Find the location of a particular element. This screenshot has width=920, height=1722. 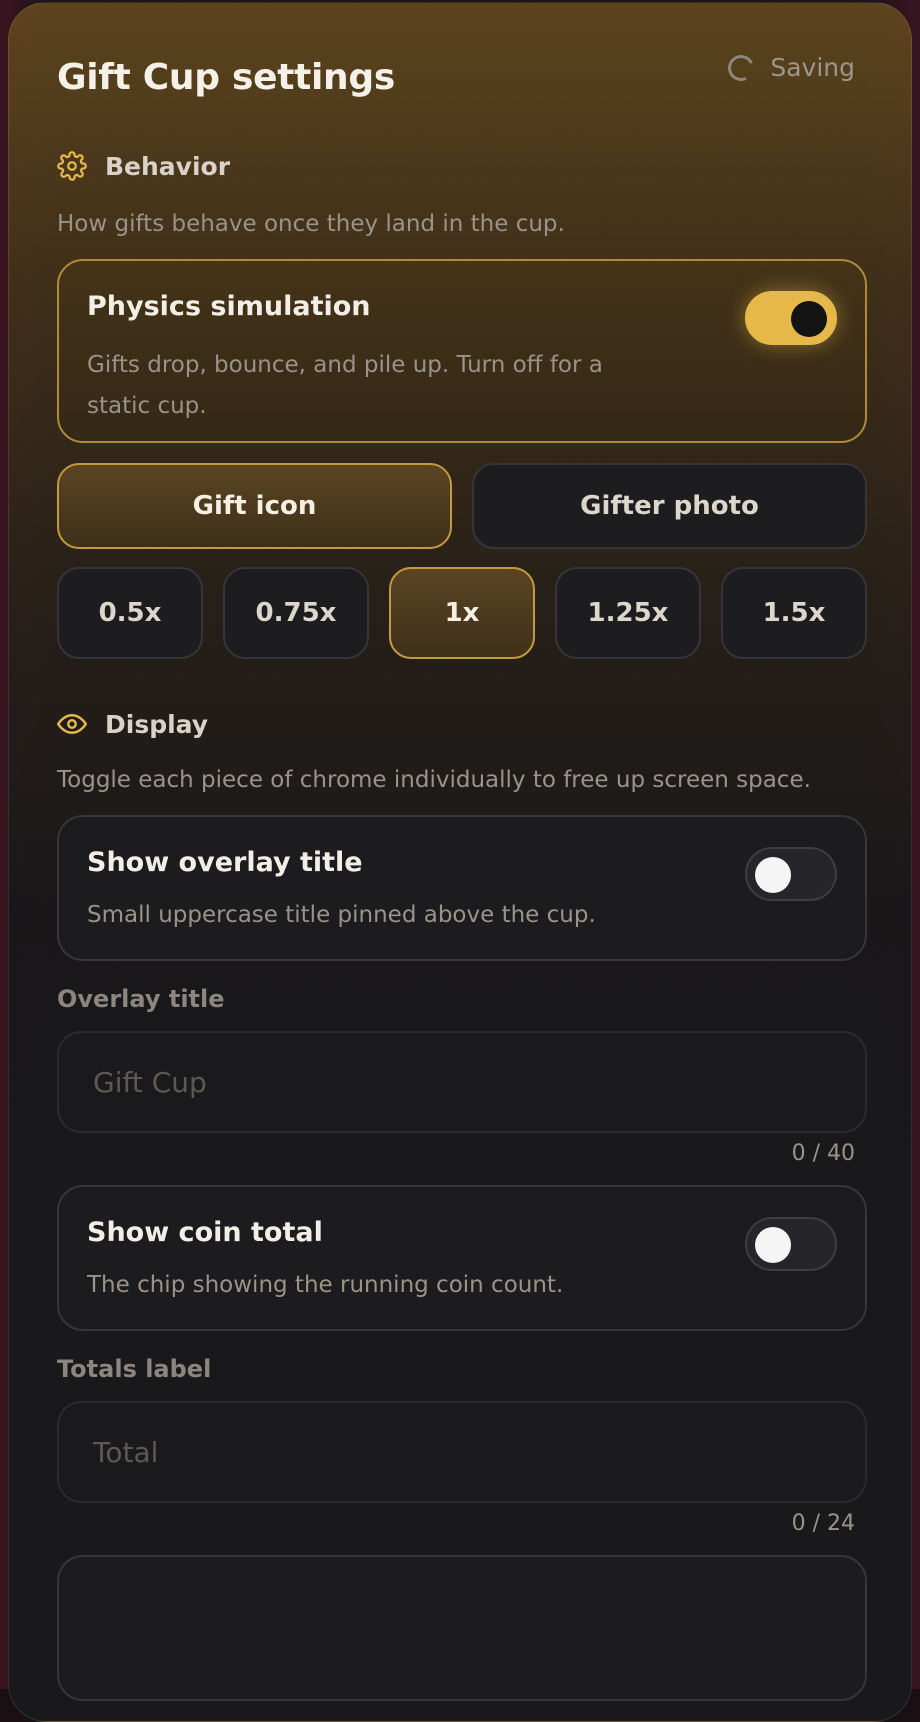

scale-option-0-5x: 0.5x is located at coordinates (130, 613).